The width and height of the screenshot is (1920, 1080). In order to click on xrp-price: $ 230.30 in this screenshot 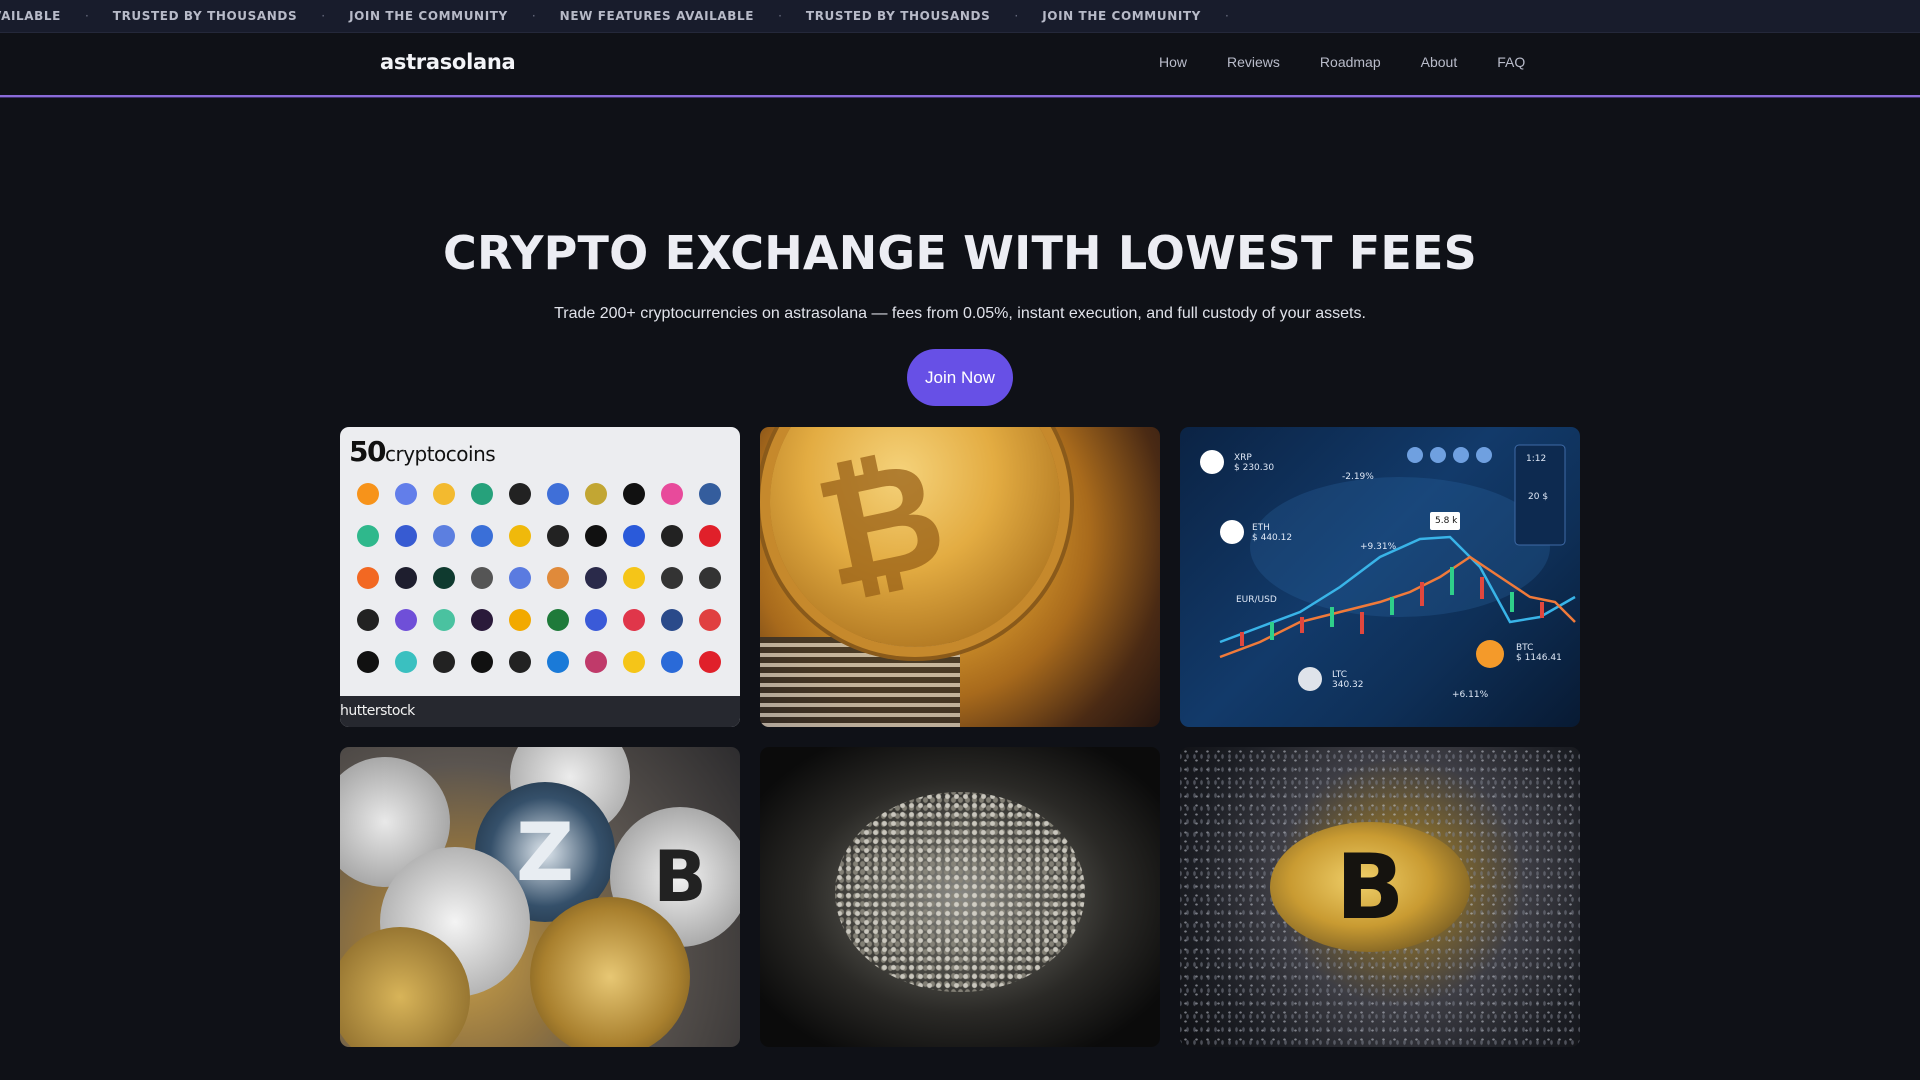, I will do `click(1254, 468)`.